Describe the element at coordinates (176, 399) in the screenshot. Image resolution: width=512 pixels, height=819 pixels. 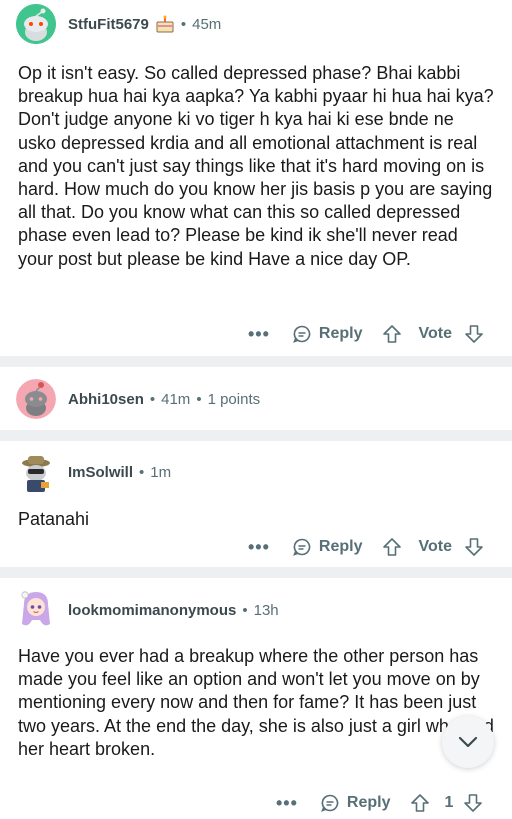
I see `timestamp: 41m` at that location.